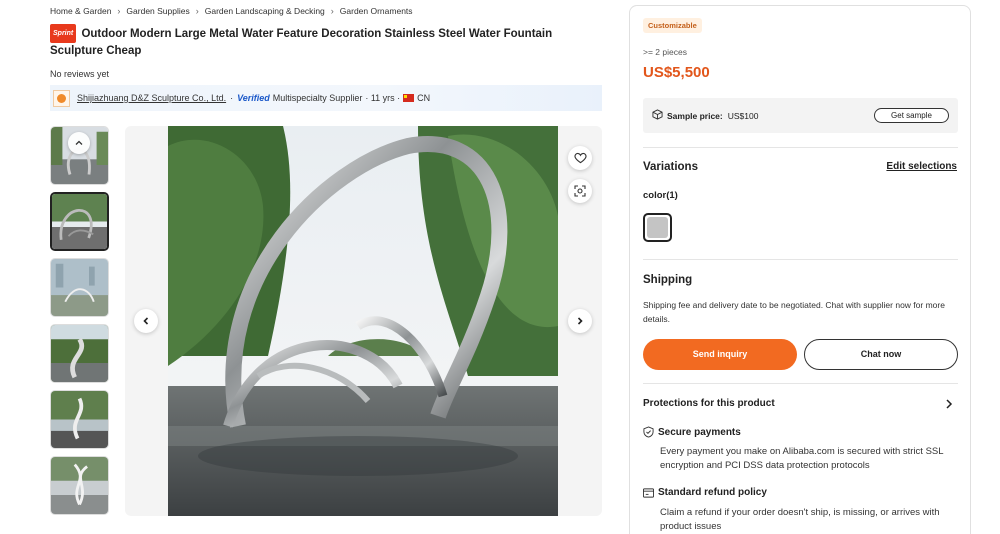 This screenshot has width=1000, height=534. Describe the element at coordinates (800, 115) in the screenshot. I see `sample-price-box: Sample price: US$100 Get sample` at that location.